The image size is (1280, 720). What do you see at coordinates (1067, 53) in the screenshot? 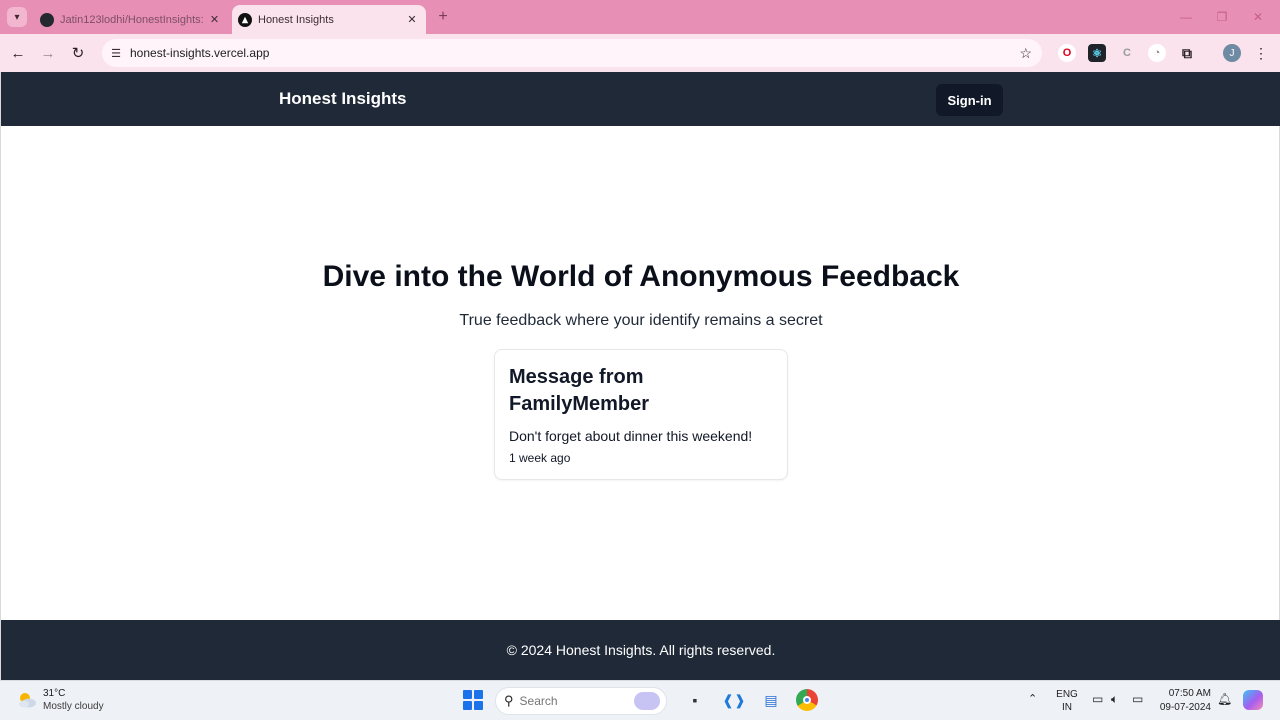
I see `opera-extension-icon: O` at bounding box center [1067, 53].